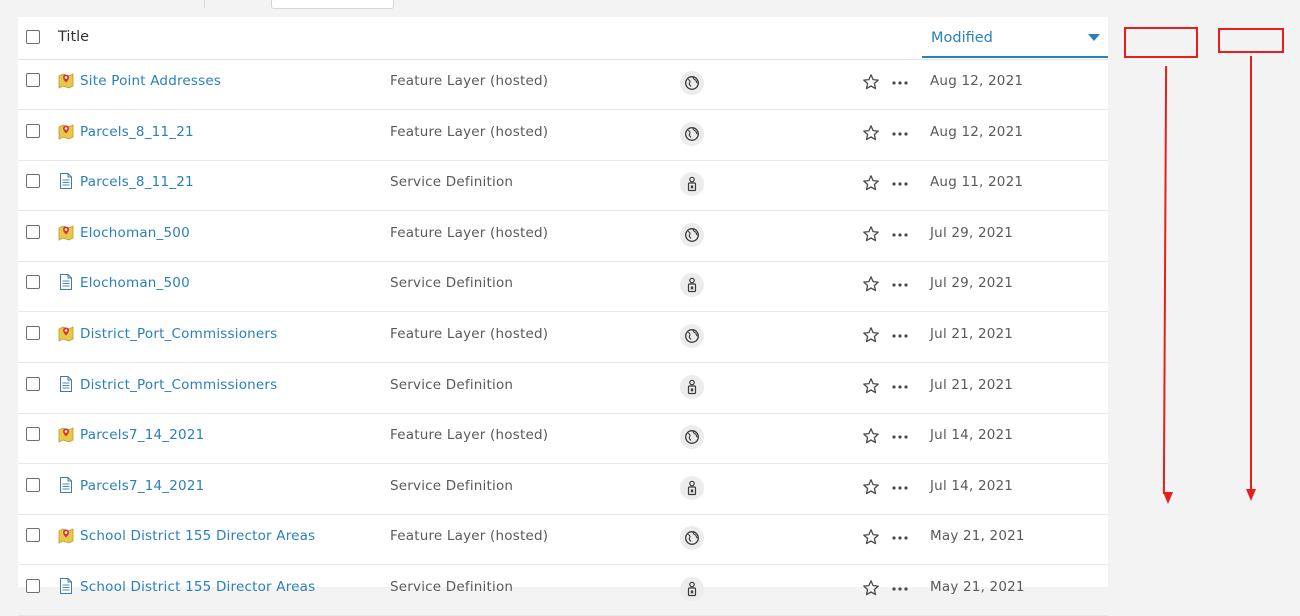  What do you see at coordinates (563, 38) in the screenshot?
I see `table-header: Title Modified` at bounding box center [563, 38].